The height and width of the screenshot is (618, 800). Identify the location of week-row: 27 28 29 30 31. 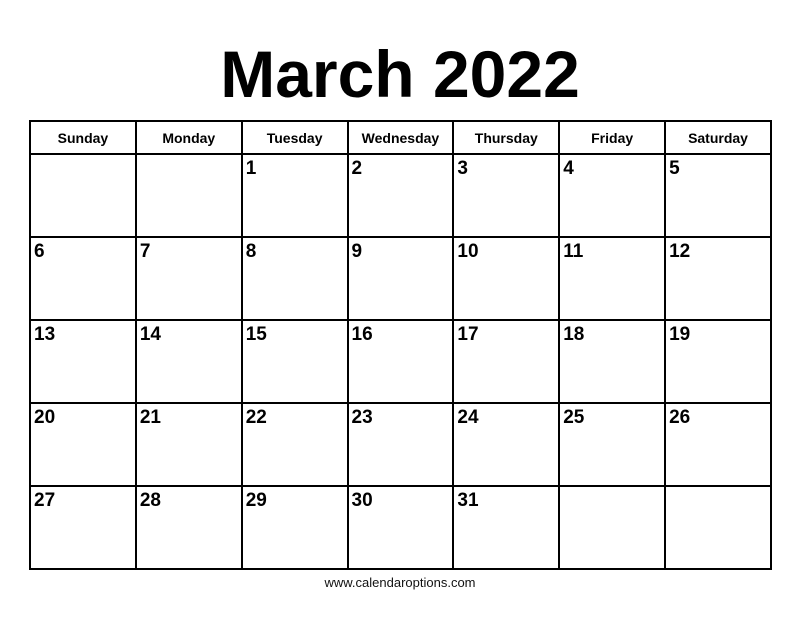
(400, 527).